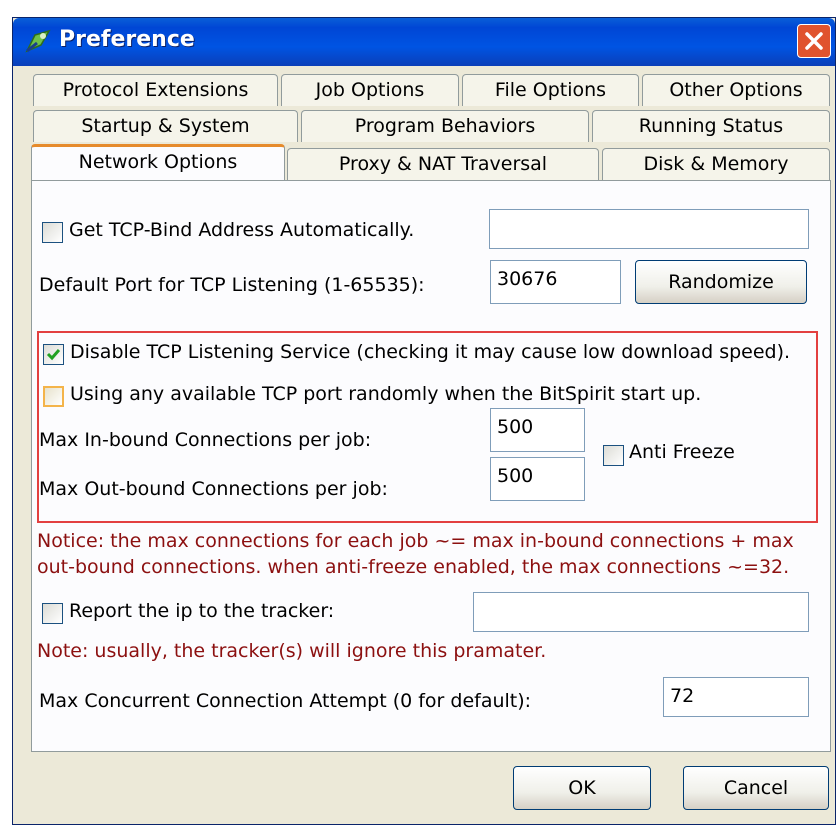 The image size is (838, 831). Describe the element at coordinates (445, 126) in the screenshot. I see `tab-program-behaviors: Program Behaviors` at that location.